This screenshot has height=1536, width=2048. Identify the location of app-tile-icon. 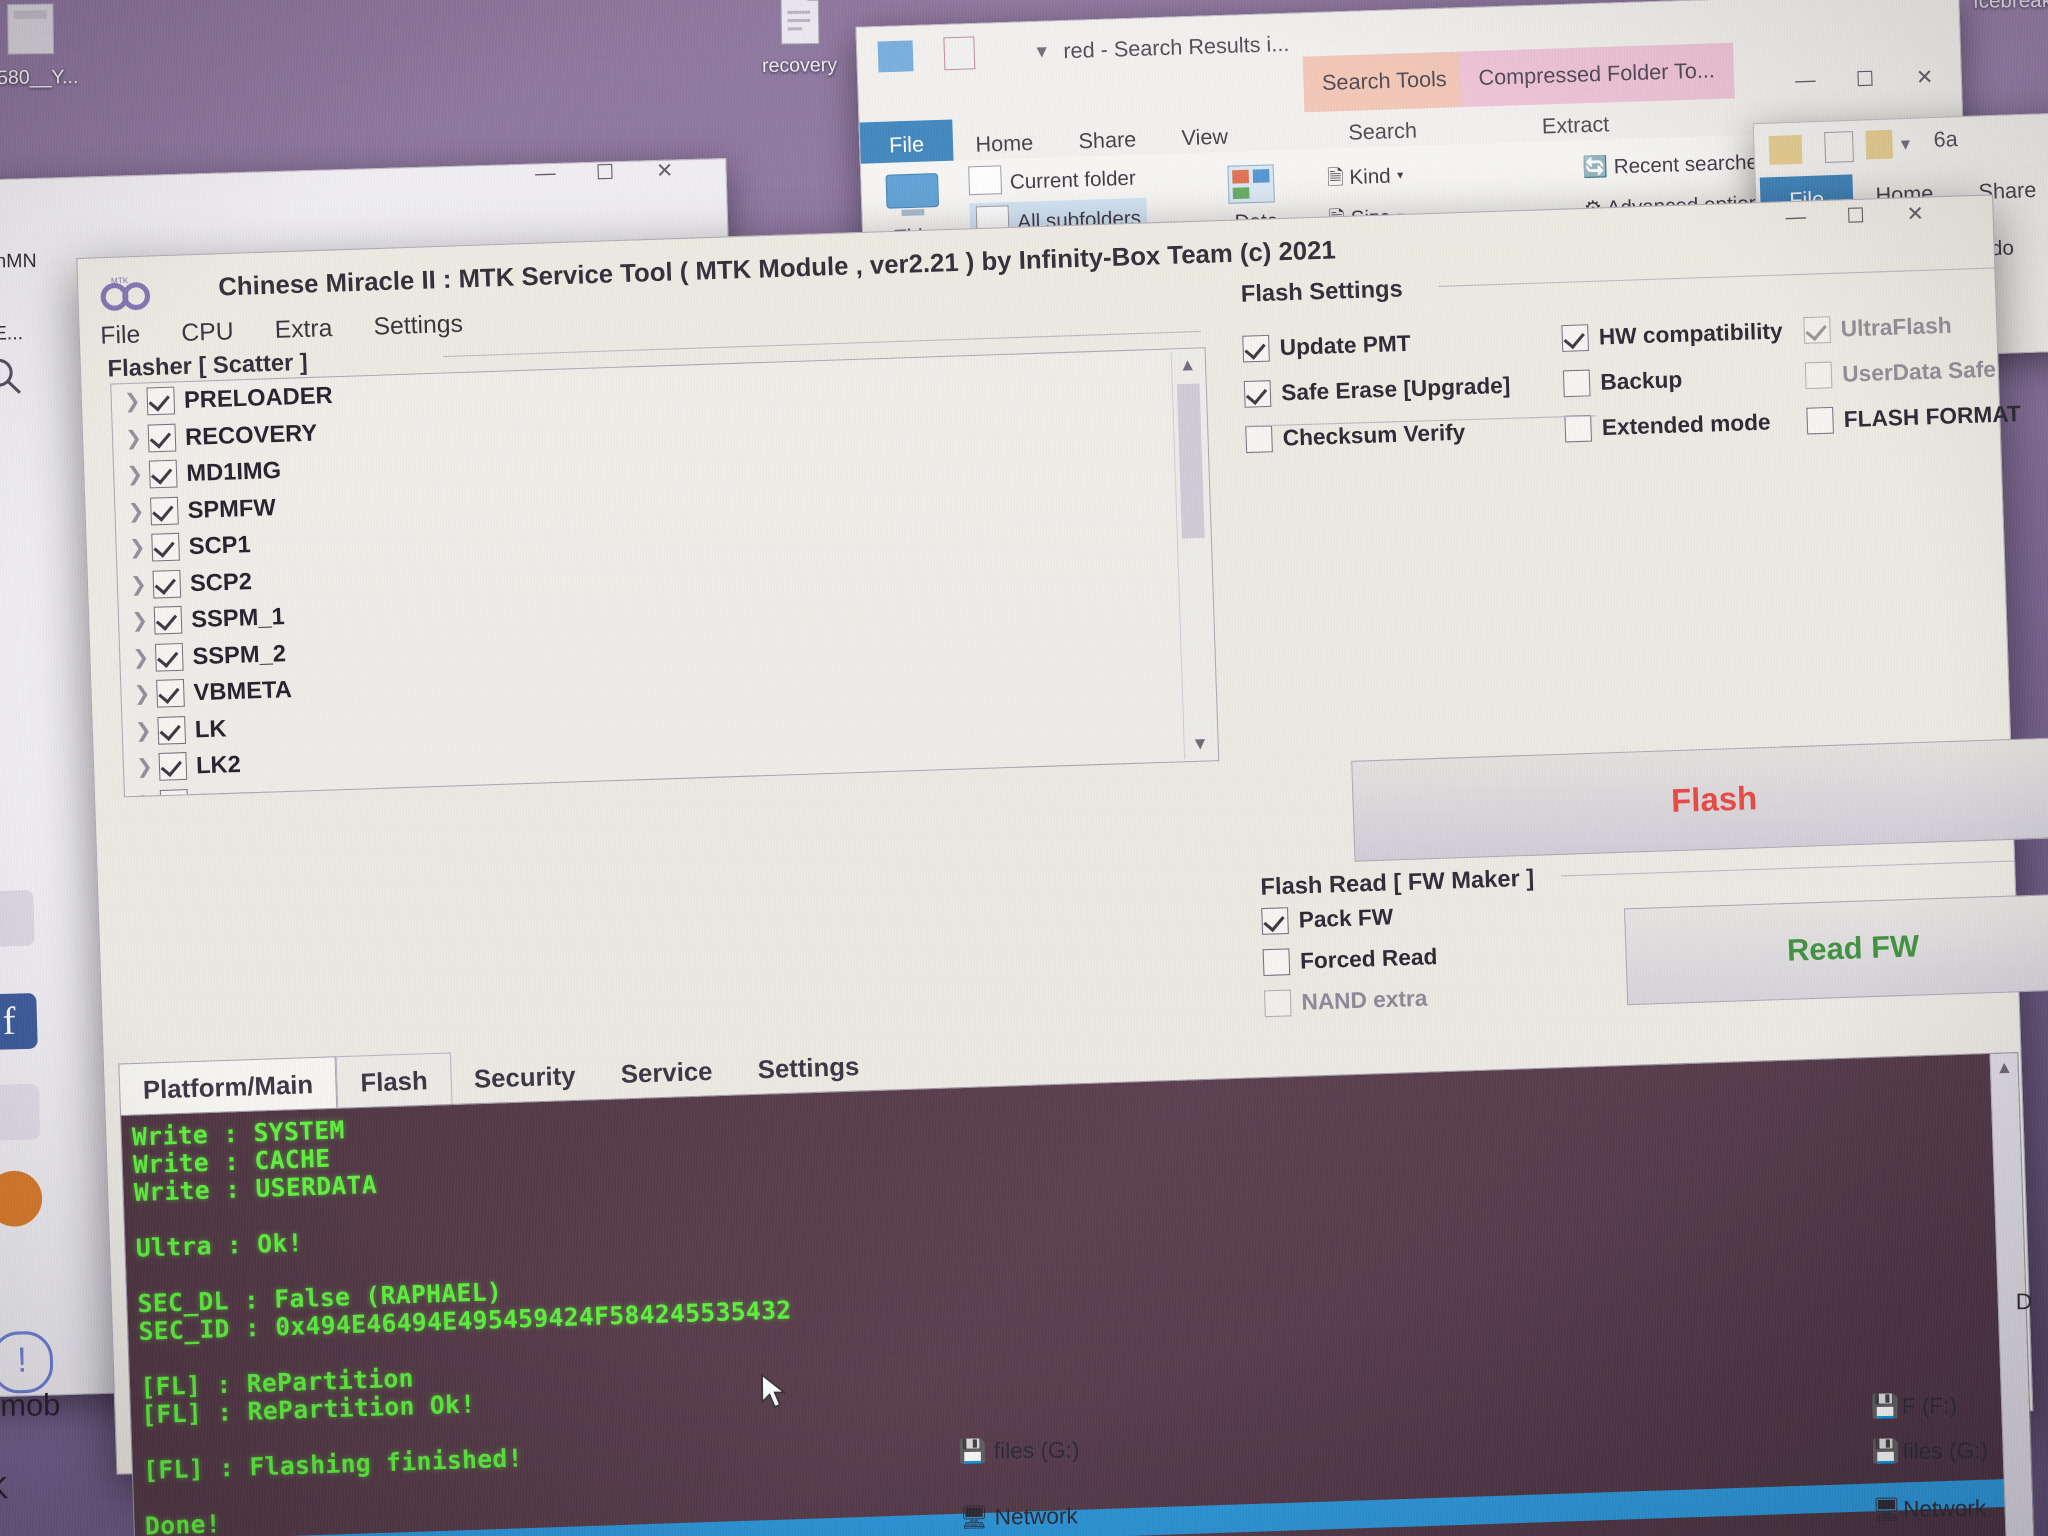
(17, 919).